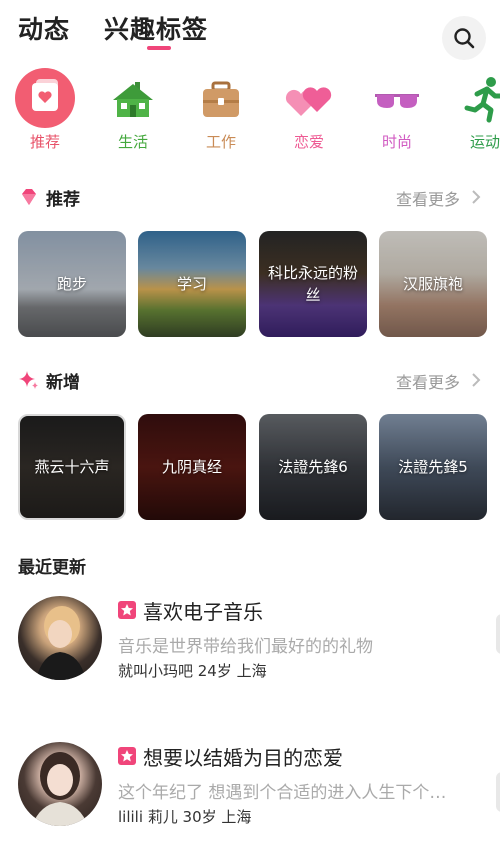 This screenshot has height=851, width=500. I want to click on tile-yanyun: 燕云十六声, so click(72, 467).